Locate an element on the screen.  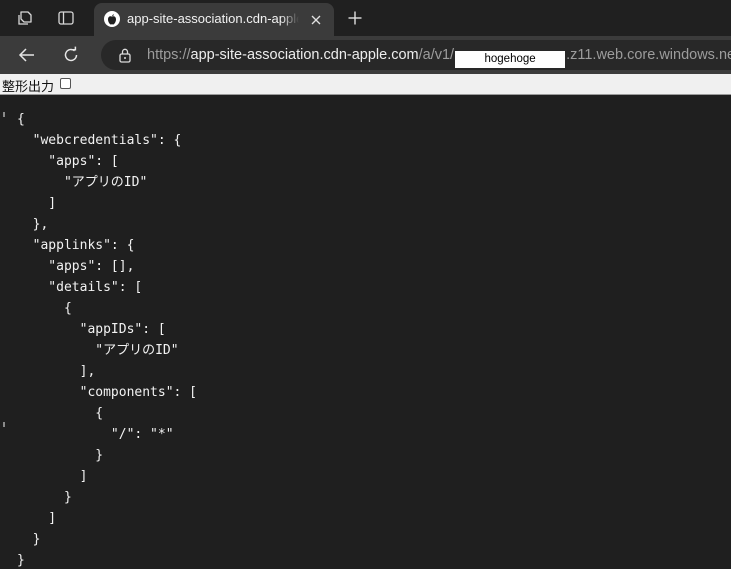
json-line: "/": "*" is located at coordinates (95, 434).